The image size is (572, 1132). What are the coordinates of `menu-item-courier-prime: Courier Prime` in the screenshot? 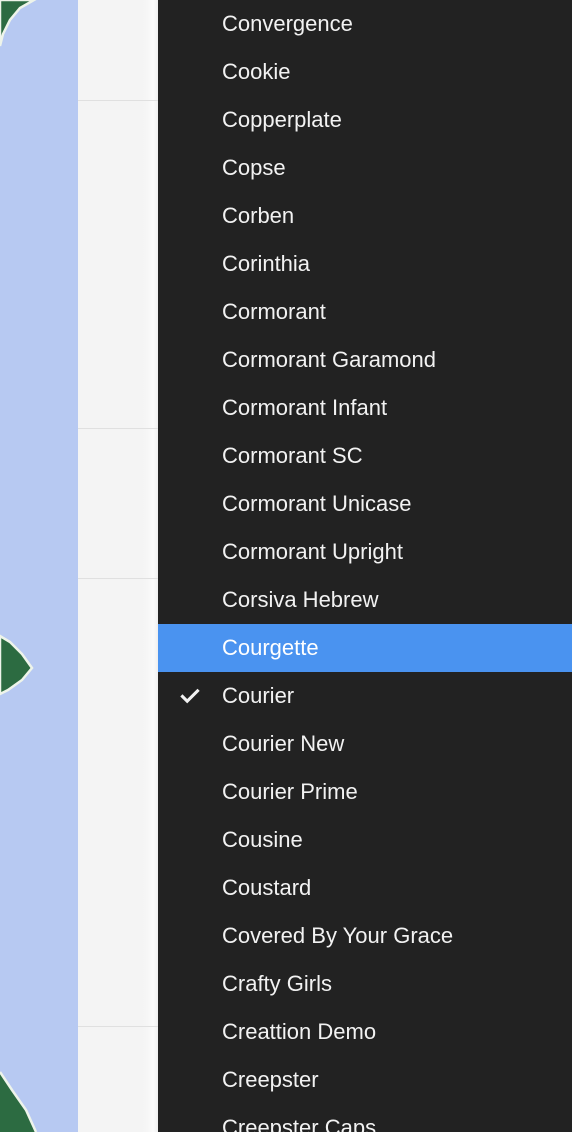 It's located at (365, 792).